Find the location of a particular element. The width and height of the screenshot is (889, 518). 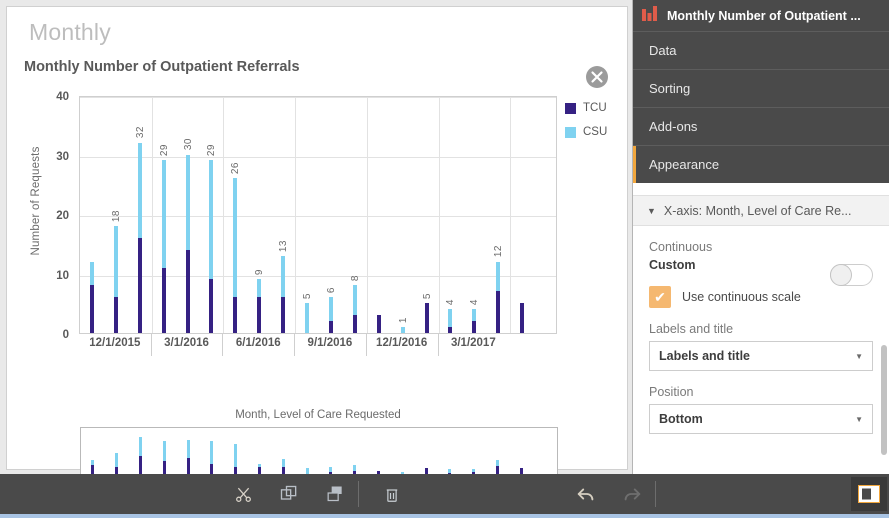

mini-bar-segment-tcu is located at coordinates (283, 470).